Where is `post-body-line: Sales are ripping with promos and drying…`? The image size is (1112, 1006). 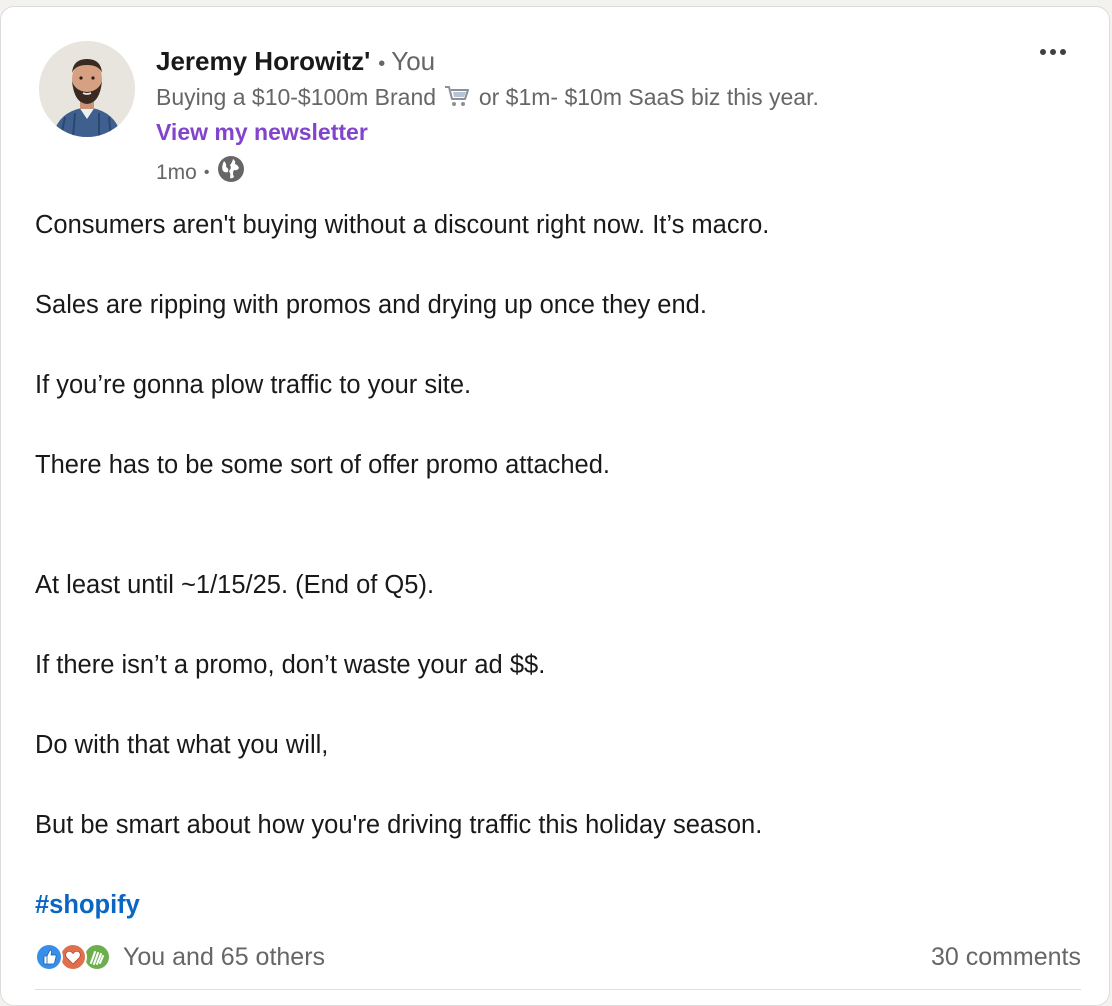 post-body-line: Sales are ripping with promos and drying… is located at coordinates (371, 305).